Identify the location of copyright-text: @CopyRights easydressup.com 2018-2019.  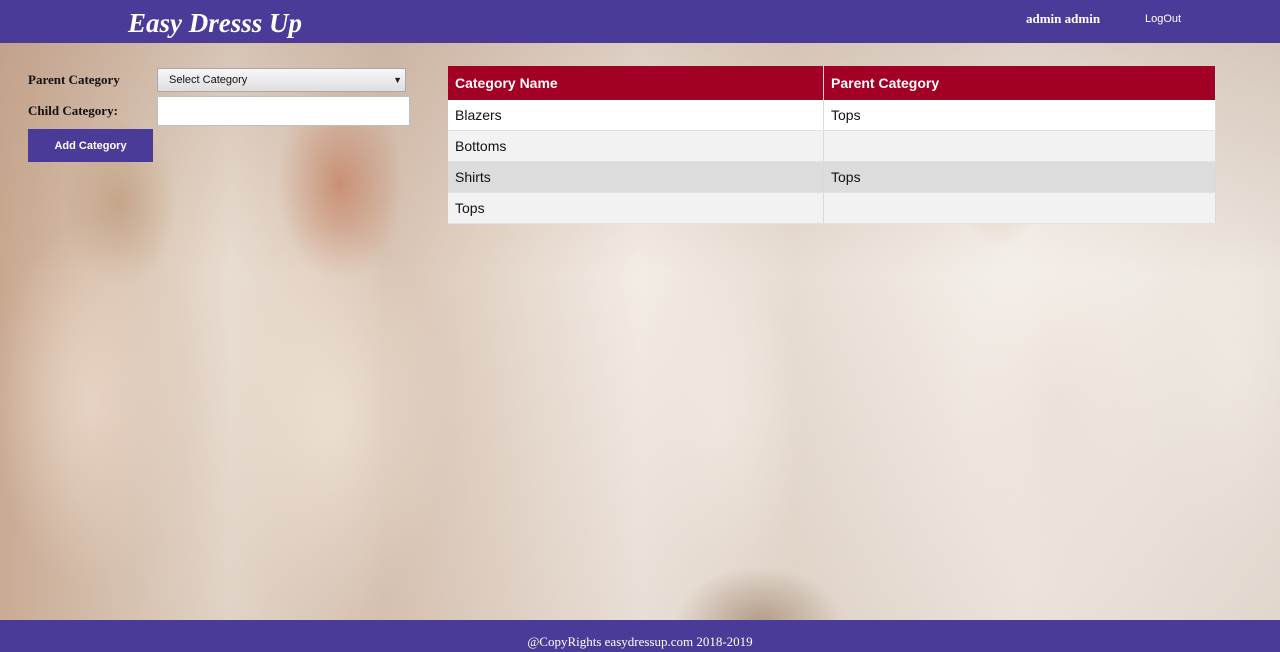
(640, 641).